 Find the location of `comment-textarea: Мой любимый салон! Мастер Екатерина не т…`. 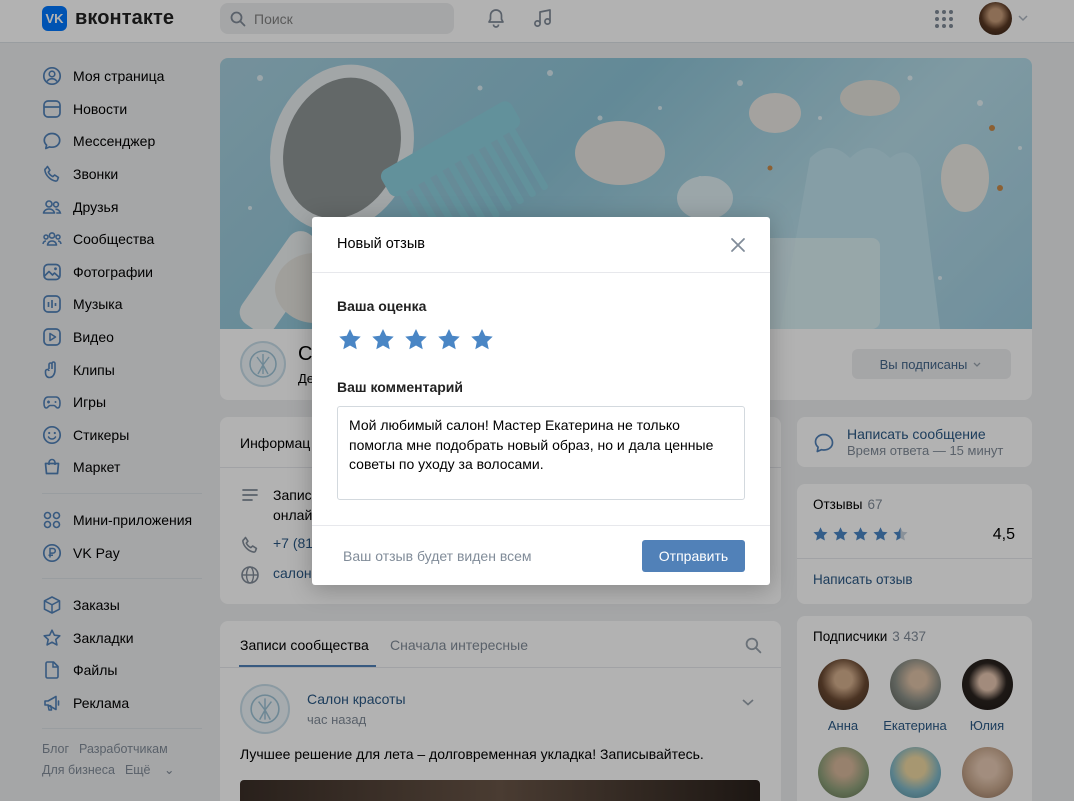

comment-textarea: Мой любимый салон! Мастер Екатерина не т… is located at coordinates (541, 453).